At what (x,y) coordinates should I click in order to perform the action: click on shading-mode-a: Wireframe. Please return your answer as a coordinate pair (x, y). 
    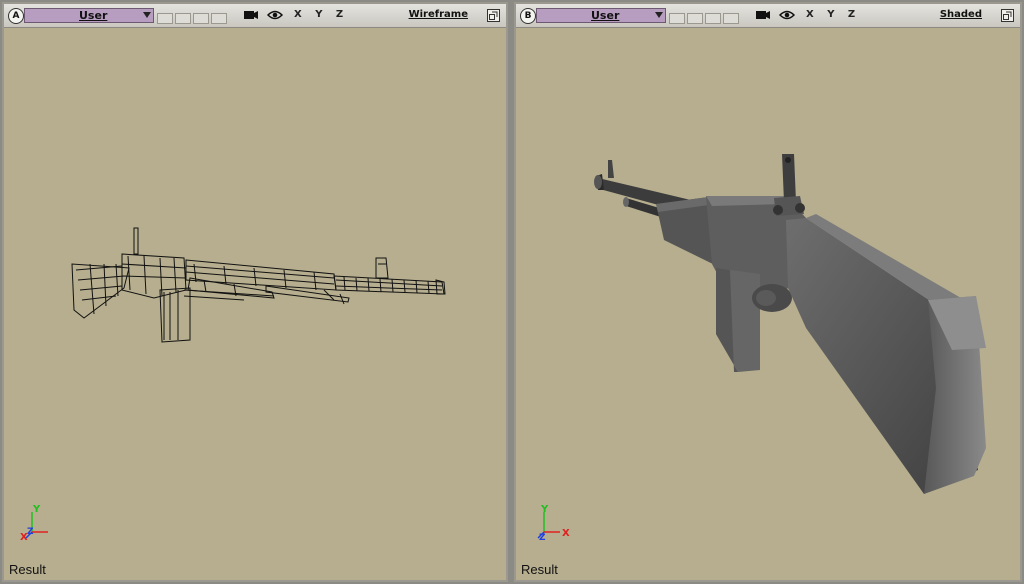
    Looking at the image, I should click on (438, 14).